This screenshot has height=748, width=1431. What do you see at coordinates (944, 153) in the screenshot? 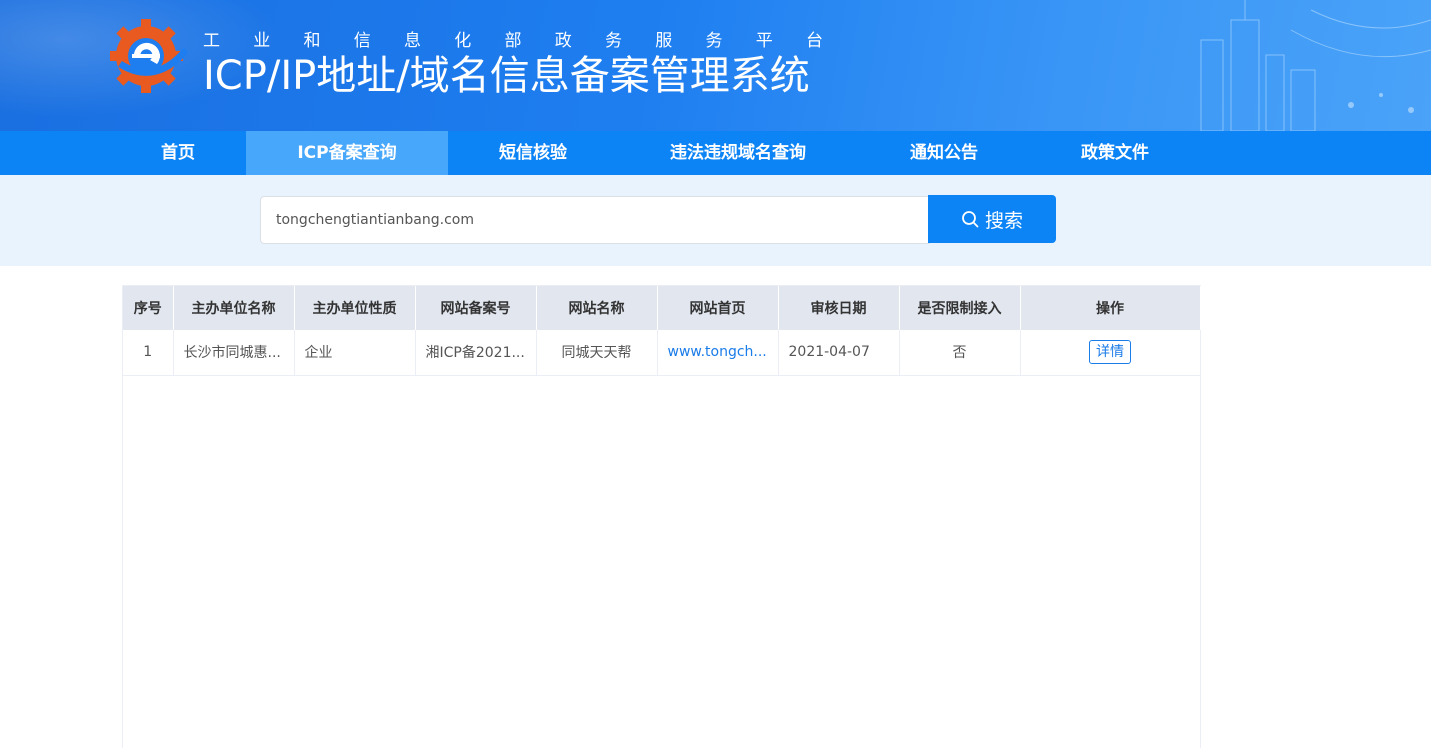
I see `nav-item-notices: 通知公告` at bounding box center [944, 153].